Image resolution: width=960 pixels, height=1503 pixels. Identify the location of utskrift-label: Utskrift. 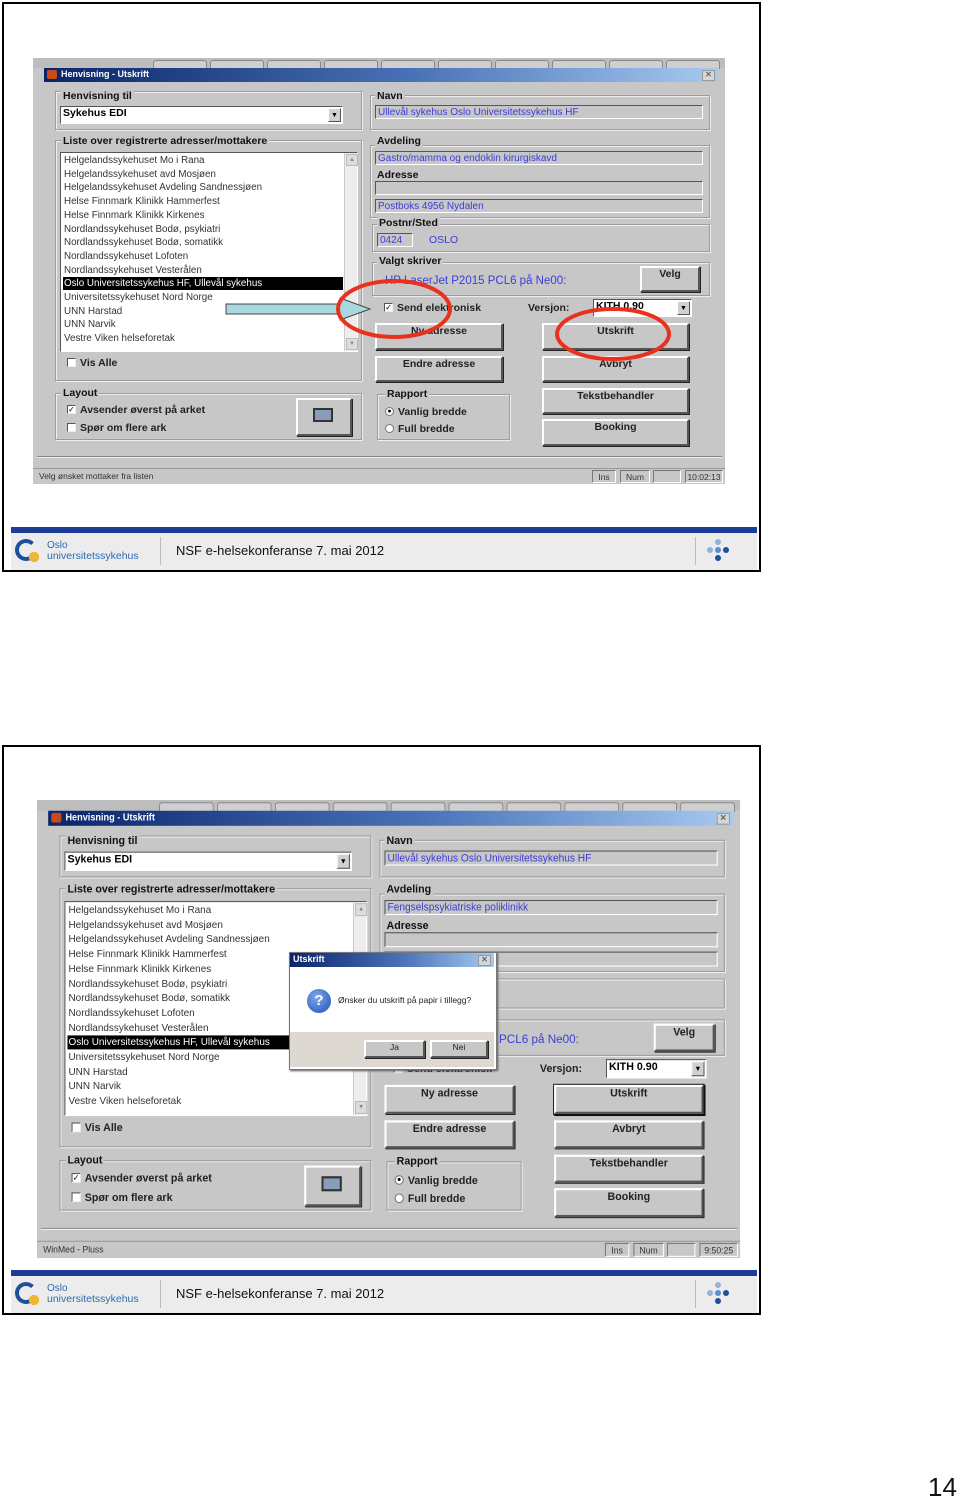
(629, 1093).